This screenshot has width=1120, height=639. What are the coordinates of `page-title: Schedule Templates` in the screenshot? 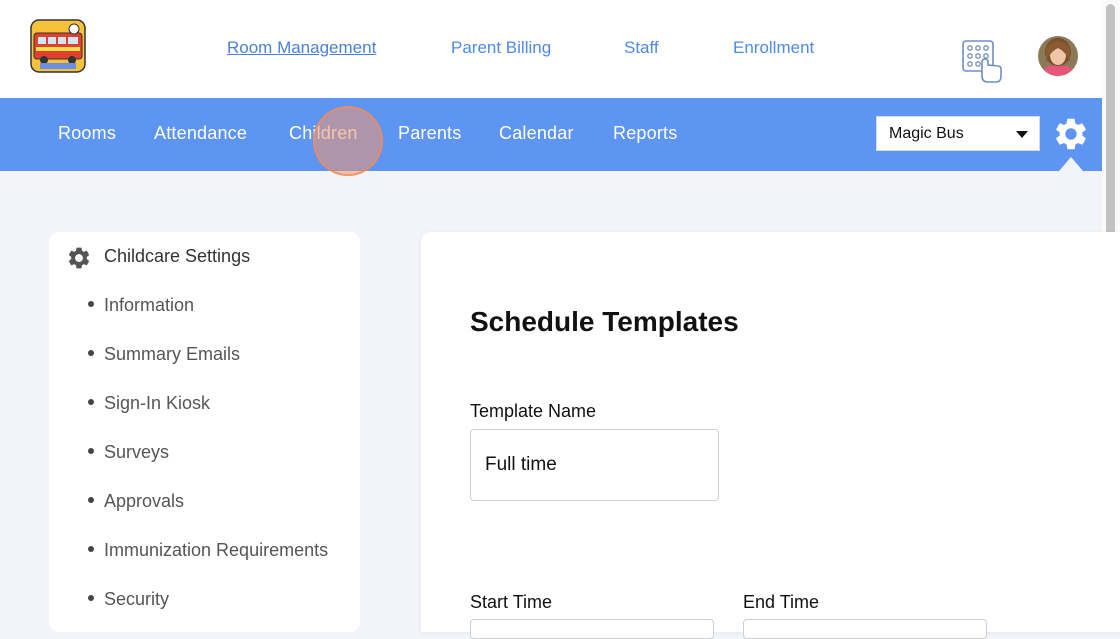 It's located at (604, 321).